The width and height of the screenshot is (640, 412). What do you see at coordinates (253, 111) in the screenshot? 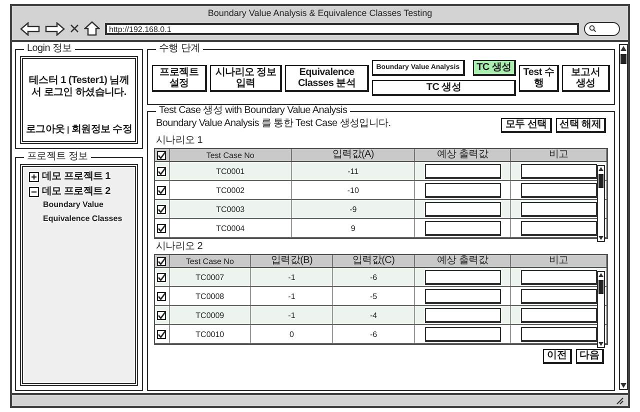
I see `group-title: Test Case 생성 with Boundary Value Analysis` at bounding box center [253, 111].